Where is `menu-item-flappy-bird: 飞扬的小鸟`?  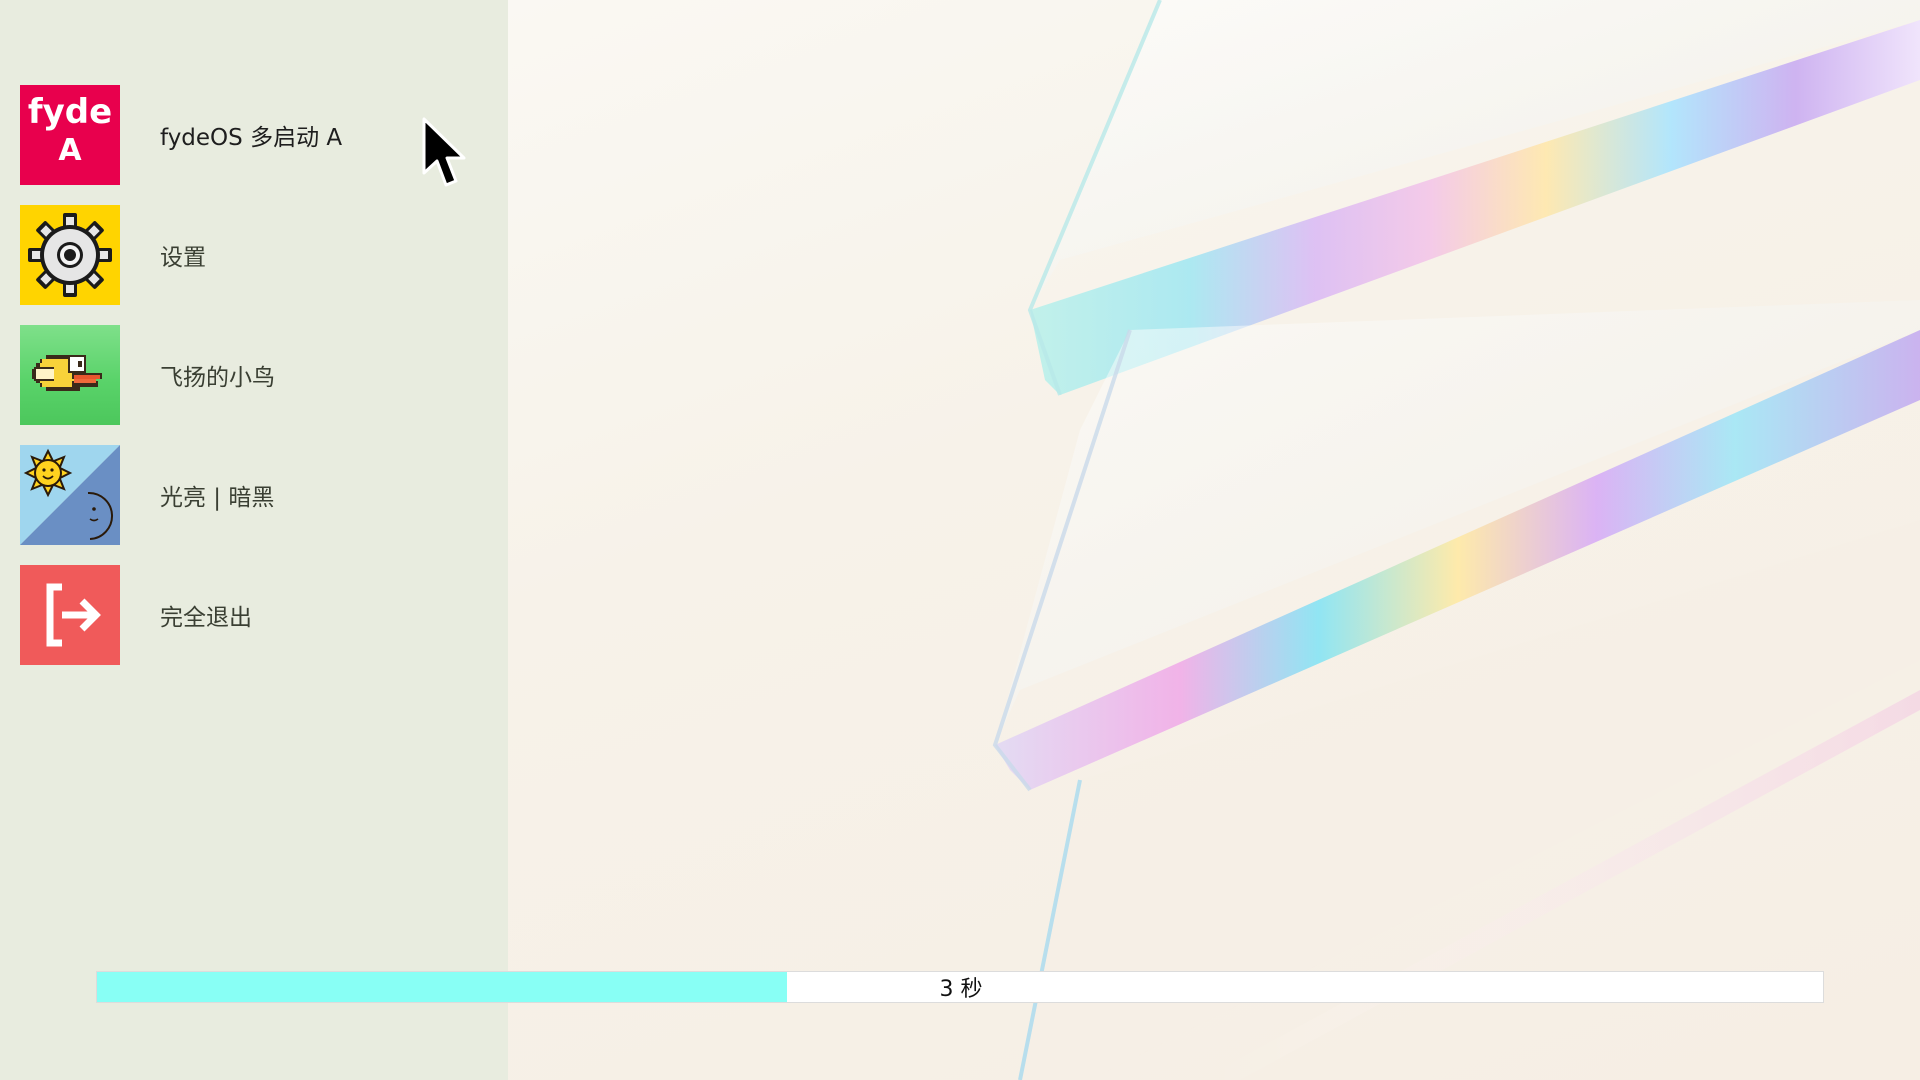
menu-item-flappy-bird: 飞扬的小鸟 is located at coordinates (255, 375).